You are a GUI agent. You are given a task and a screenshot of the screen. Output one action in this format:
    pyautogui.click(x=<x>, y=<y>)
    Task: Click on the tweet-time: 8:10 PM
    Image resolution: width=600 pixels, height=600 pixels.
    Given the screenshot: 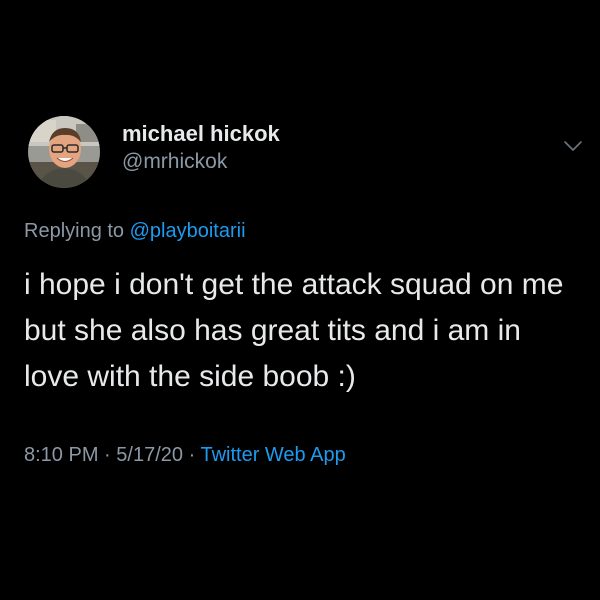 What is the action you would take?
    pyautogui.click(x=61, y=455)
    